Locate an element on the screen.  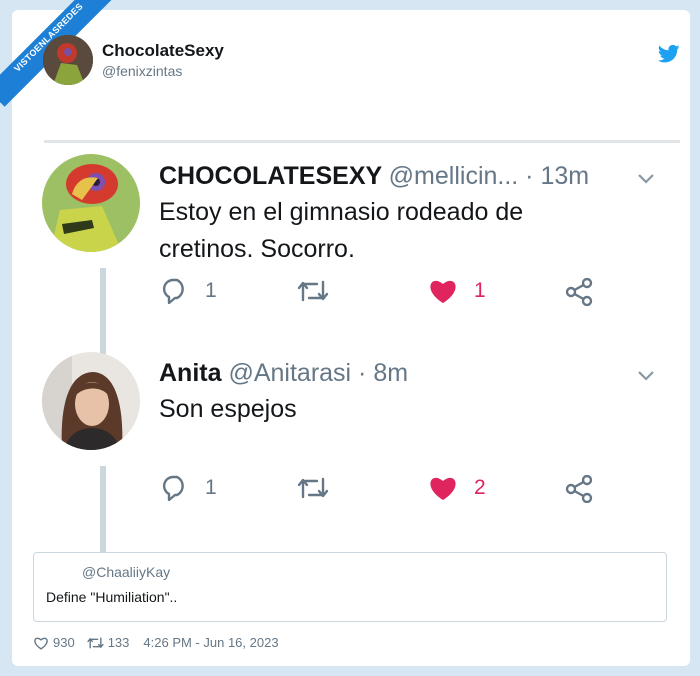
tweet-avatar-chocolatesexy is located at coordinates (91, 203).